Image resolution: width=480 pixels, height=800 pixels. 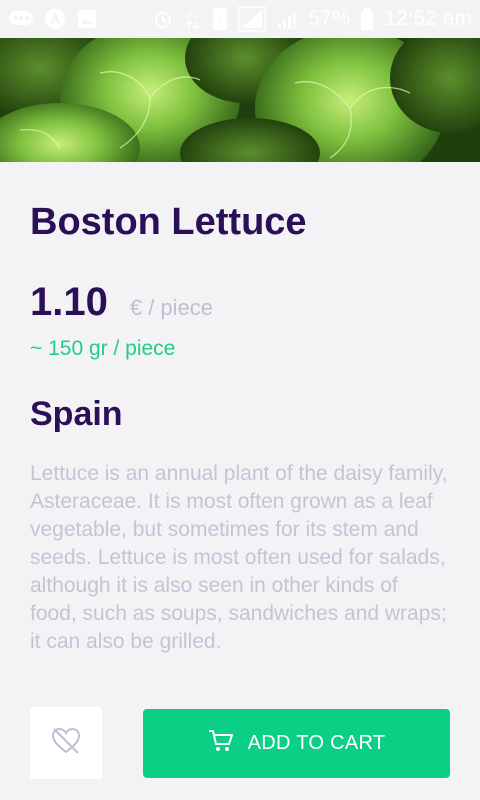 I want to click on status-right: 4G 1 57% 12:52 am, so click(x=312, y=19).